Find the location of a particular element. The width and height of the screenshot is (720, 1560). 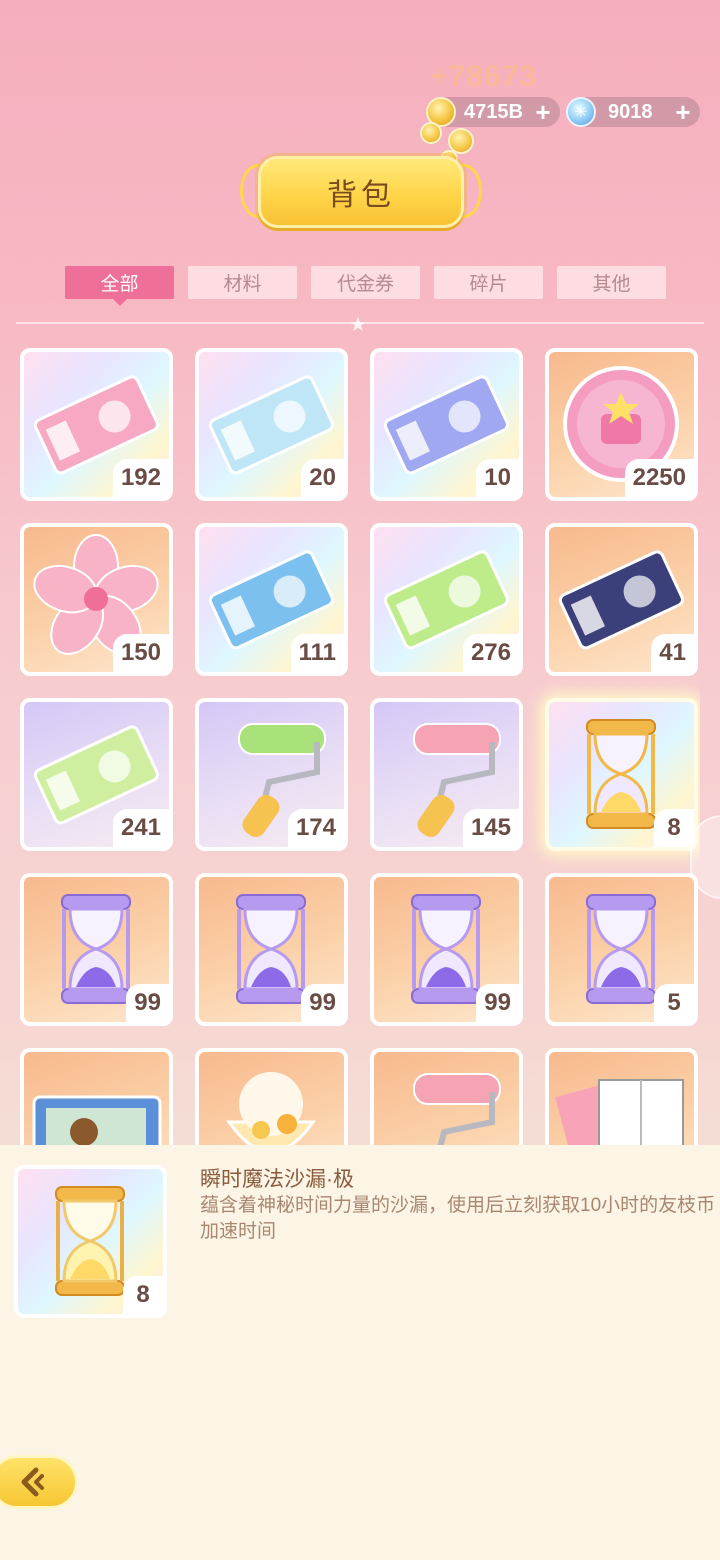

tab-1: 材料 is located at coordinates (242, 282).